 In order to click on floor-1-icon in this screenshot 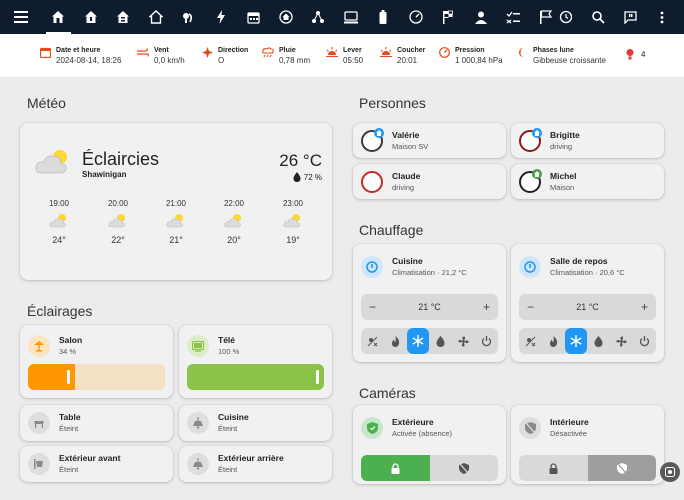, I will do `click(91, 17)`.